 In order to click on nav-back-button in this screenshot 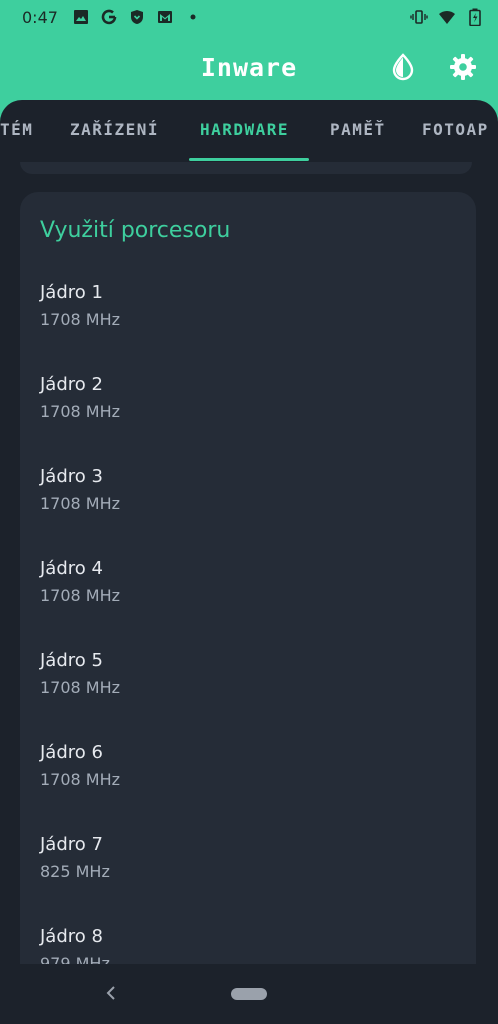, I will do `click(111, 993)`.